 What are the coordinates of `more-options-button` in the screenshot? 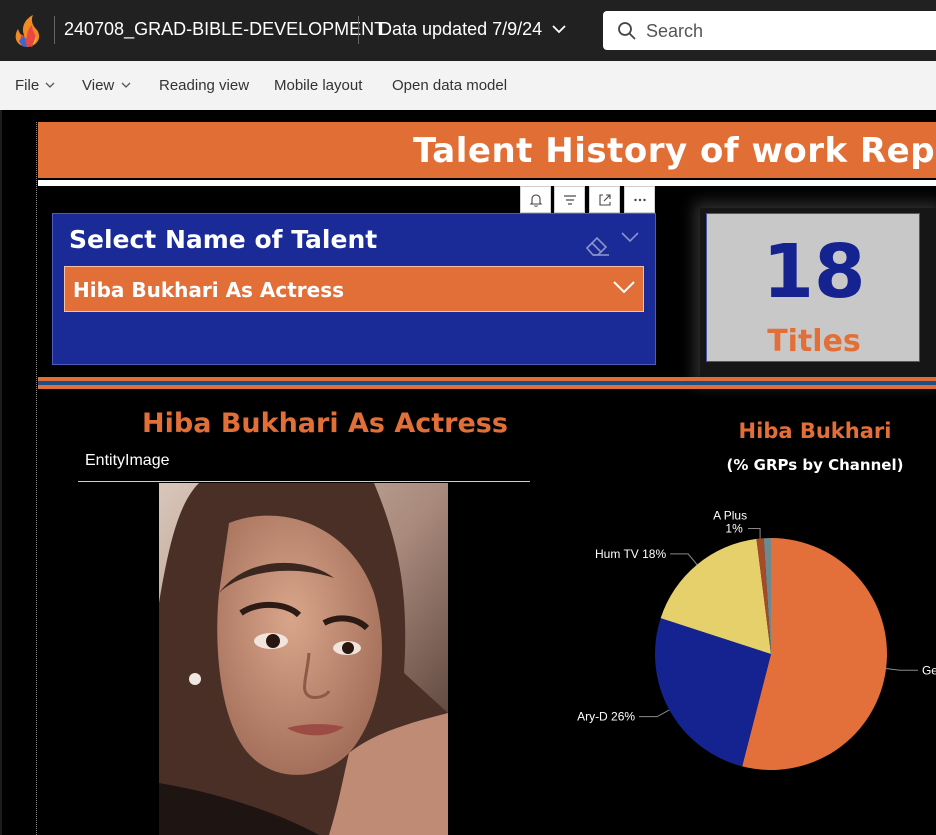 It's located at (639, 199).